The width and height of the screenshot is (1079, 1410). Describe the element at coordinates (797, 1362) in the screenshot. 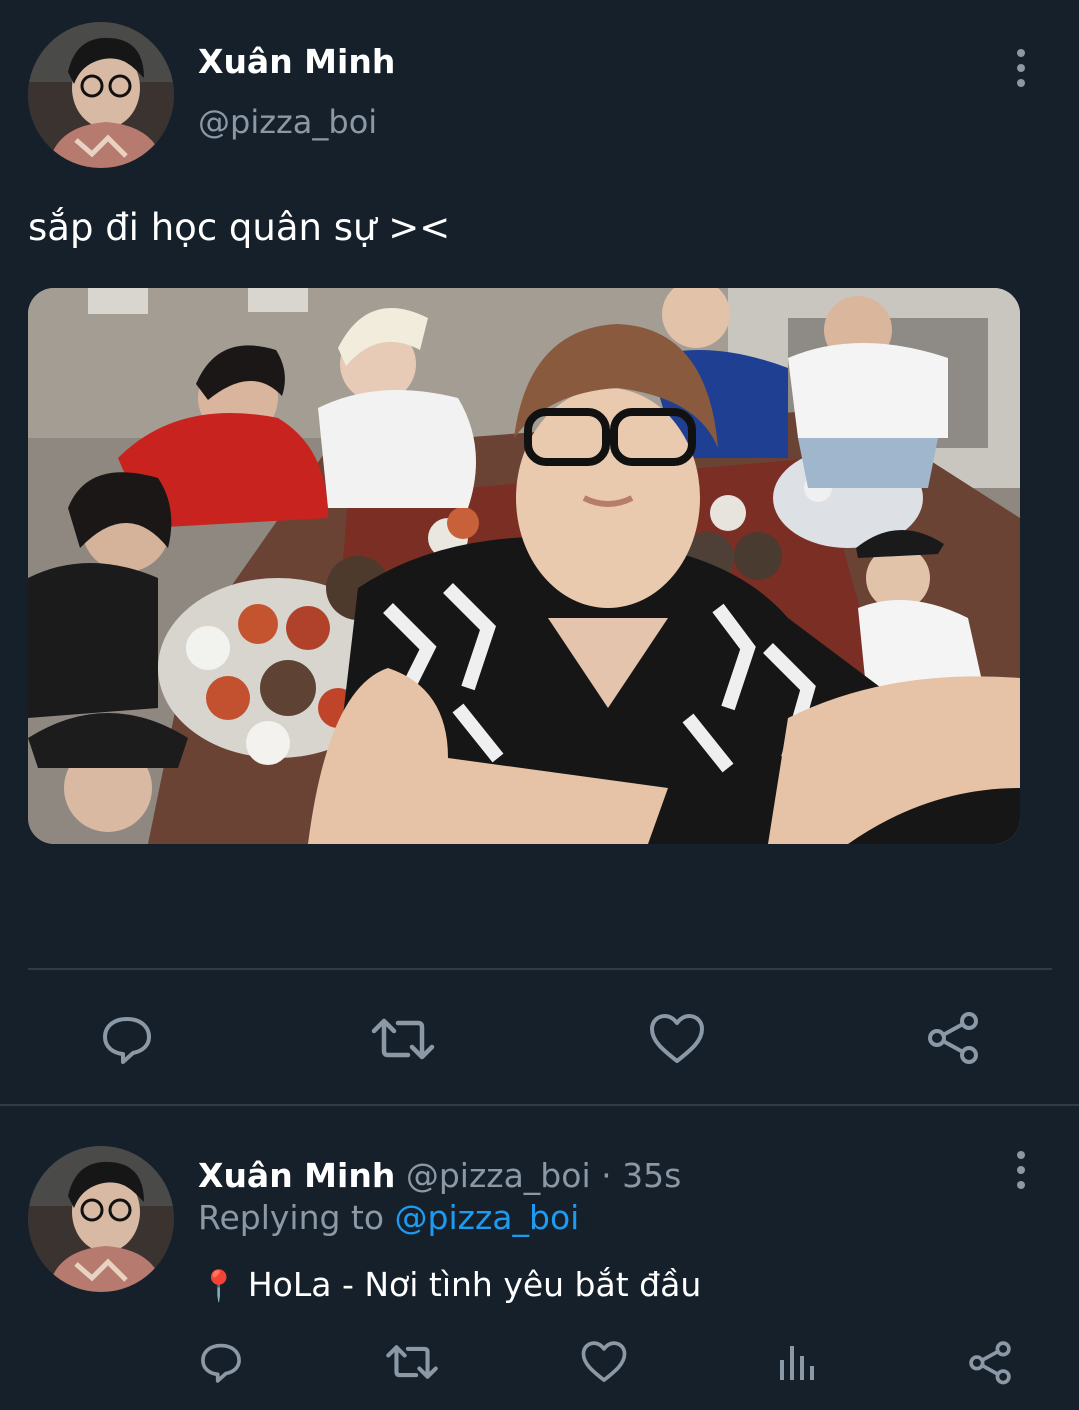

I see `analytics-icon` at that location.